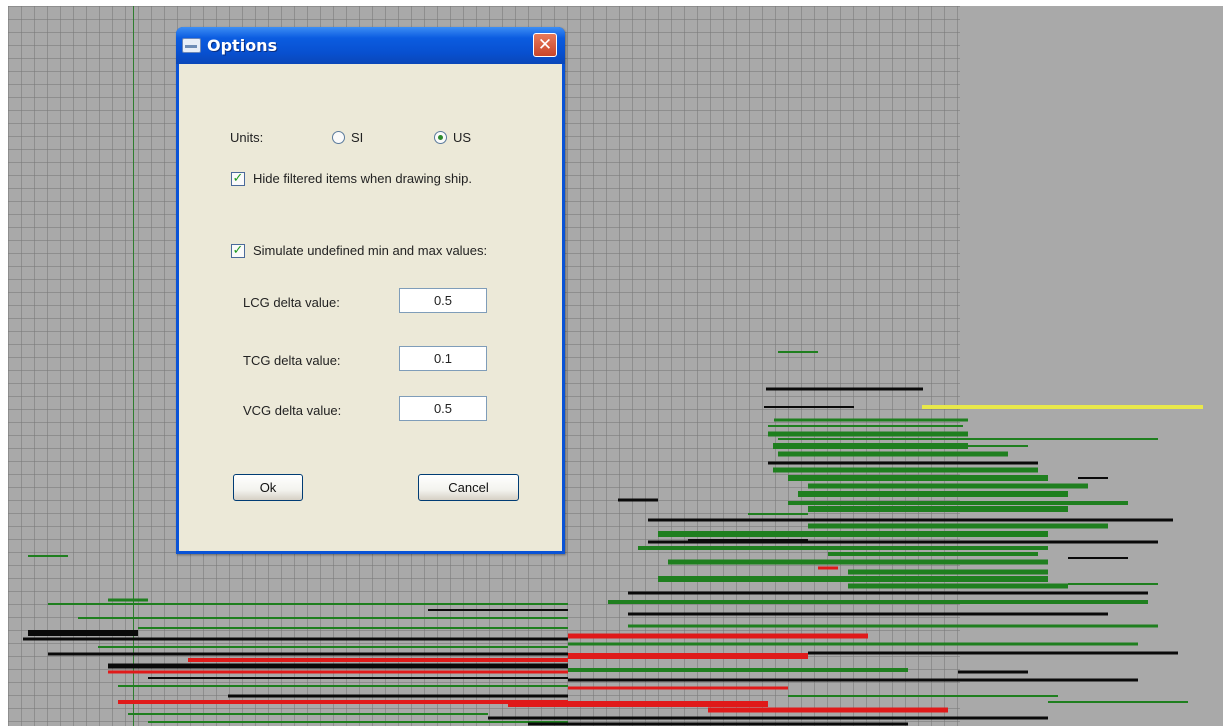 The height and width of the screenshot is (726, 1223). Describe the element at coordinates (292, 410) in the screenshot. I see `vcg-delta-label: VCG delta value:` at that location.